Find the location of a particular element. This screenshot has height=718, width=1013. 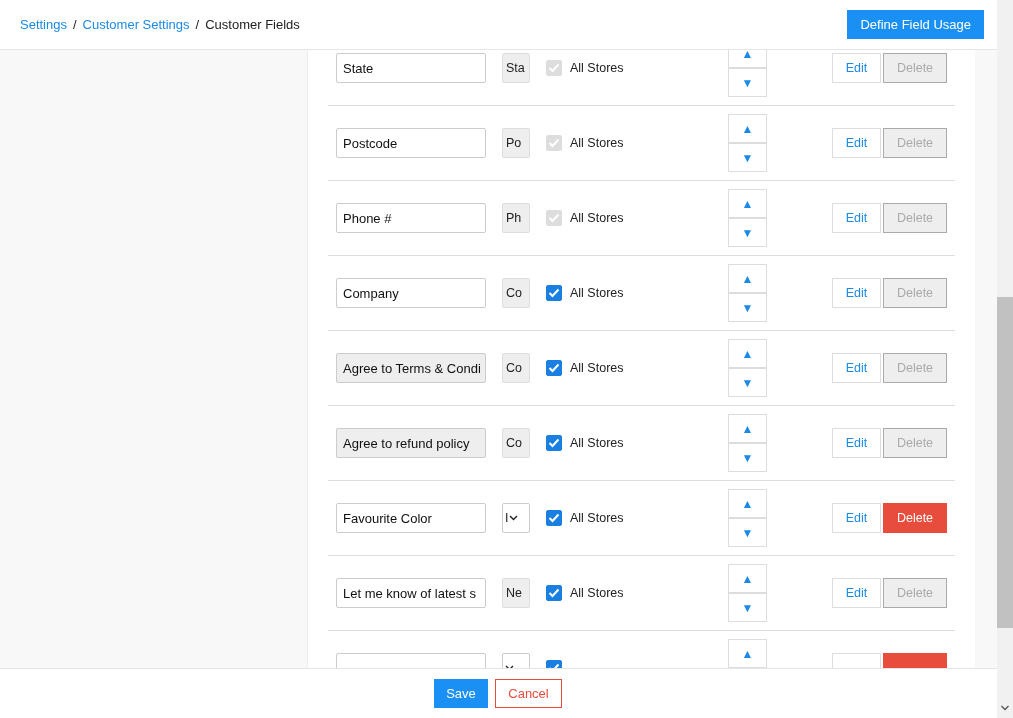

field-name-input: Favourite Color is located at coordinates (411, 518).